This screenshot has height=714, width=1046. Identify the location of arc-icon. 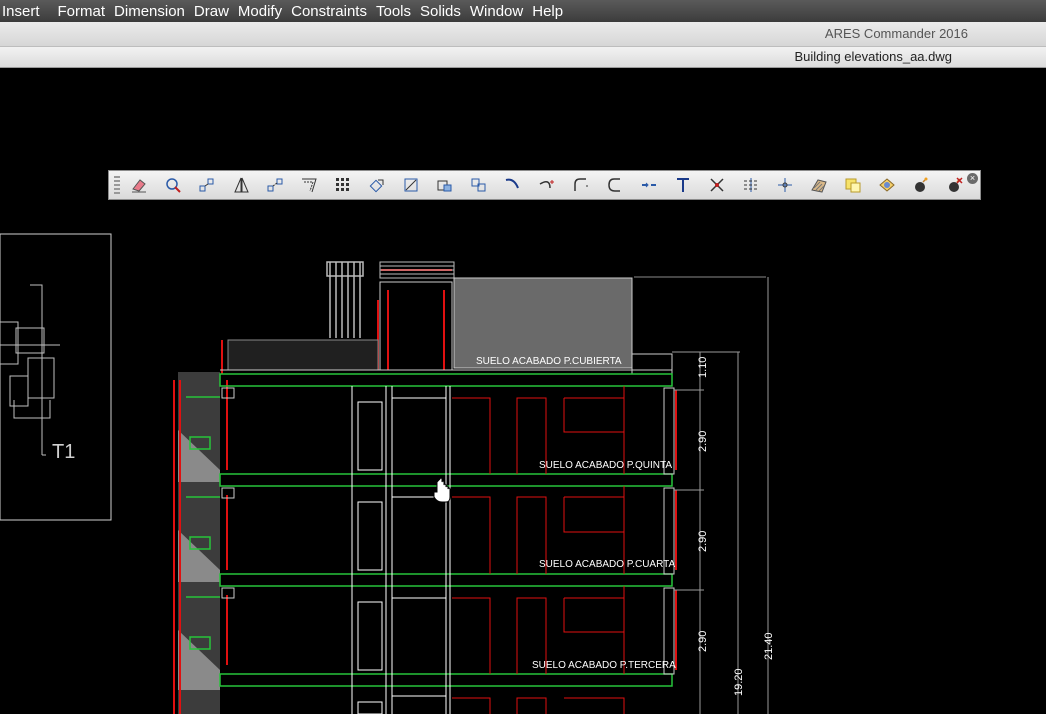
(615, 185).